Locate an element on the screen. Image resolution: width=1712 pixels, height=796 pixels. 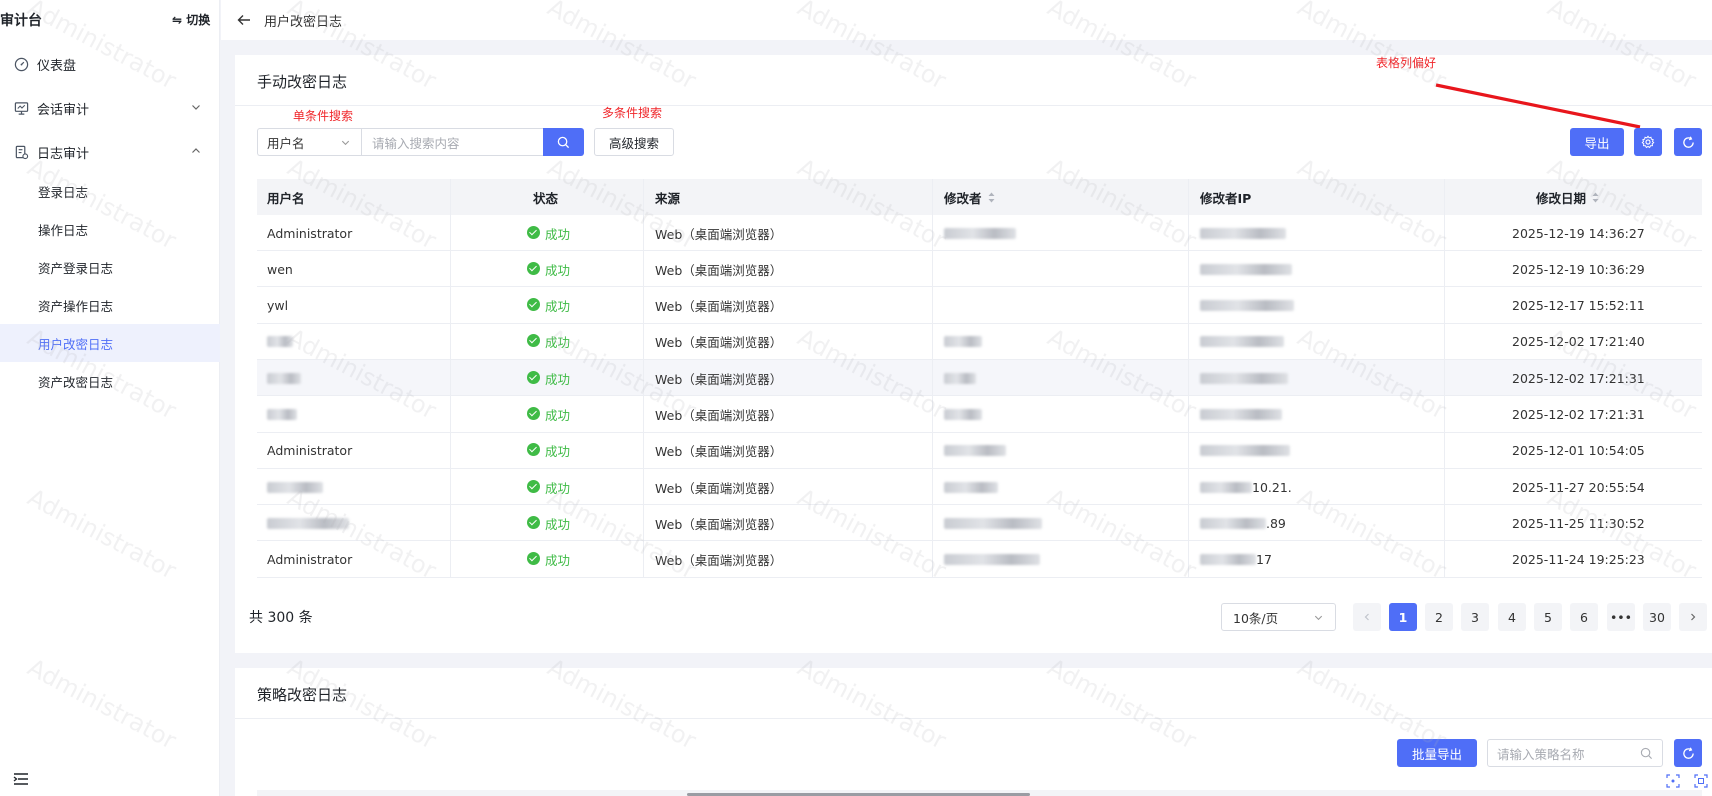
menu-item-session-audit: 会话审计 is located at coordinates (110, 108).